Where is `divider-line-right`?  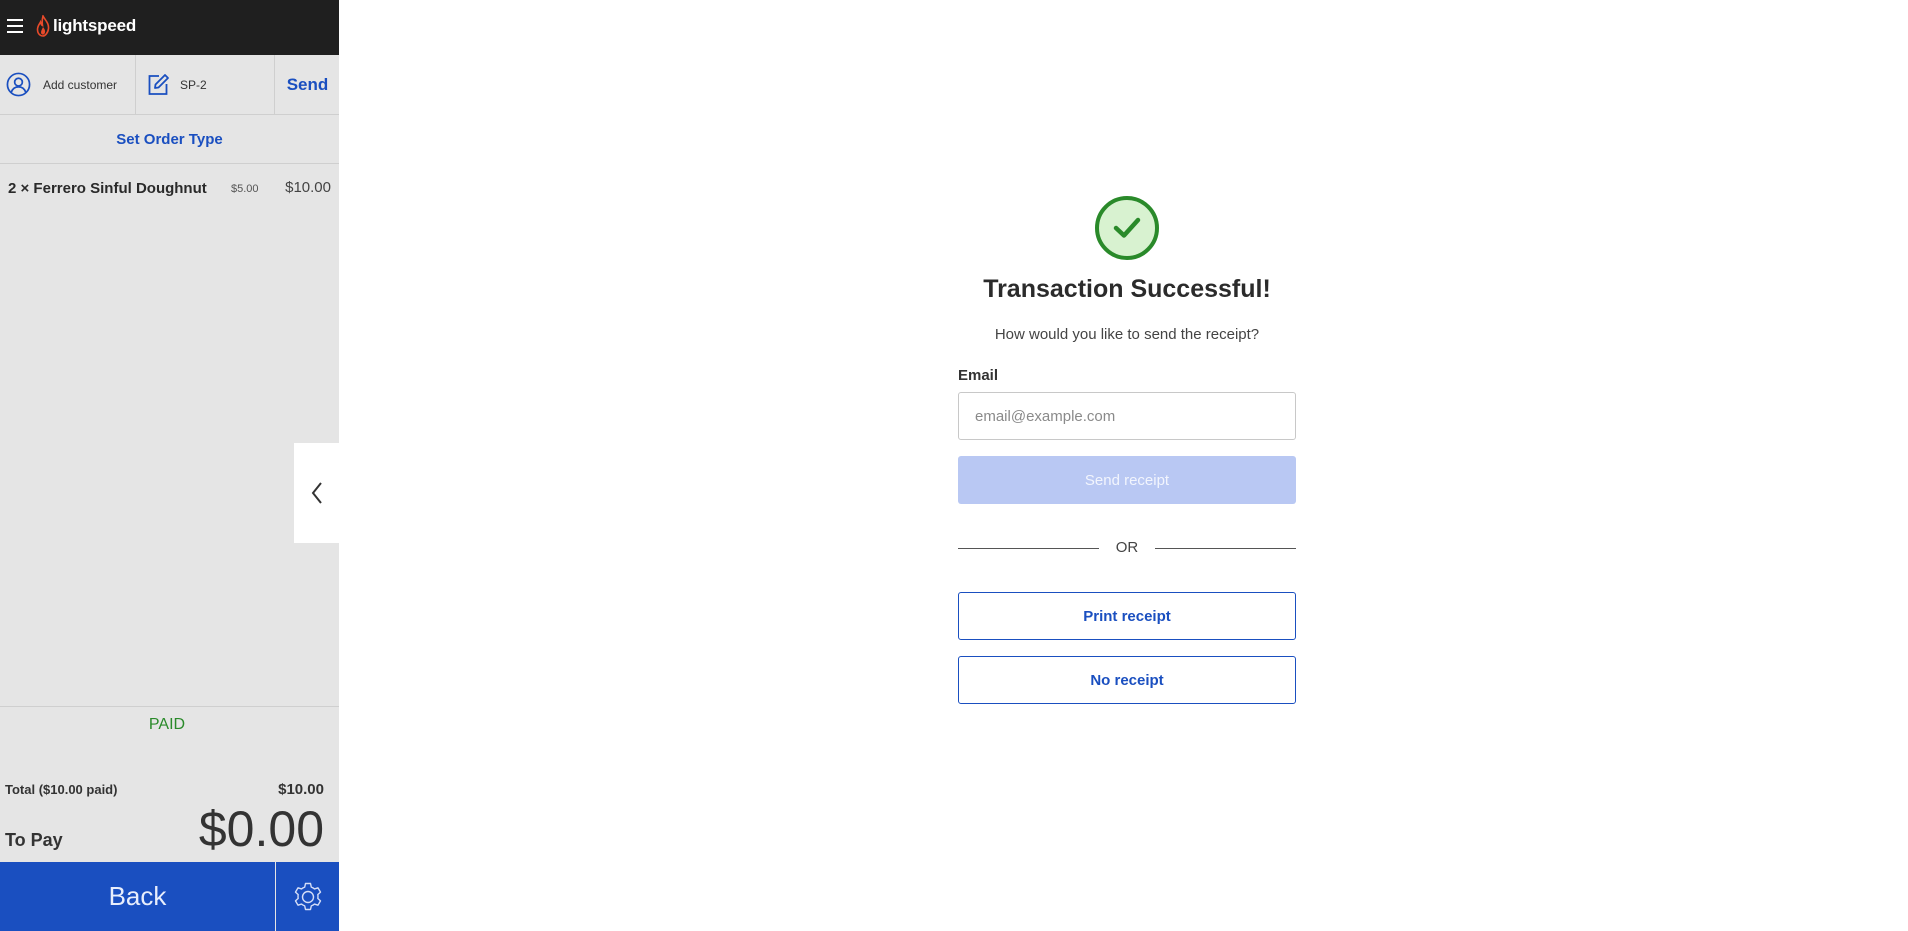 divider-line-right is located at coordinates (1225, 548).